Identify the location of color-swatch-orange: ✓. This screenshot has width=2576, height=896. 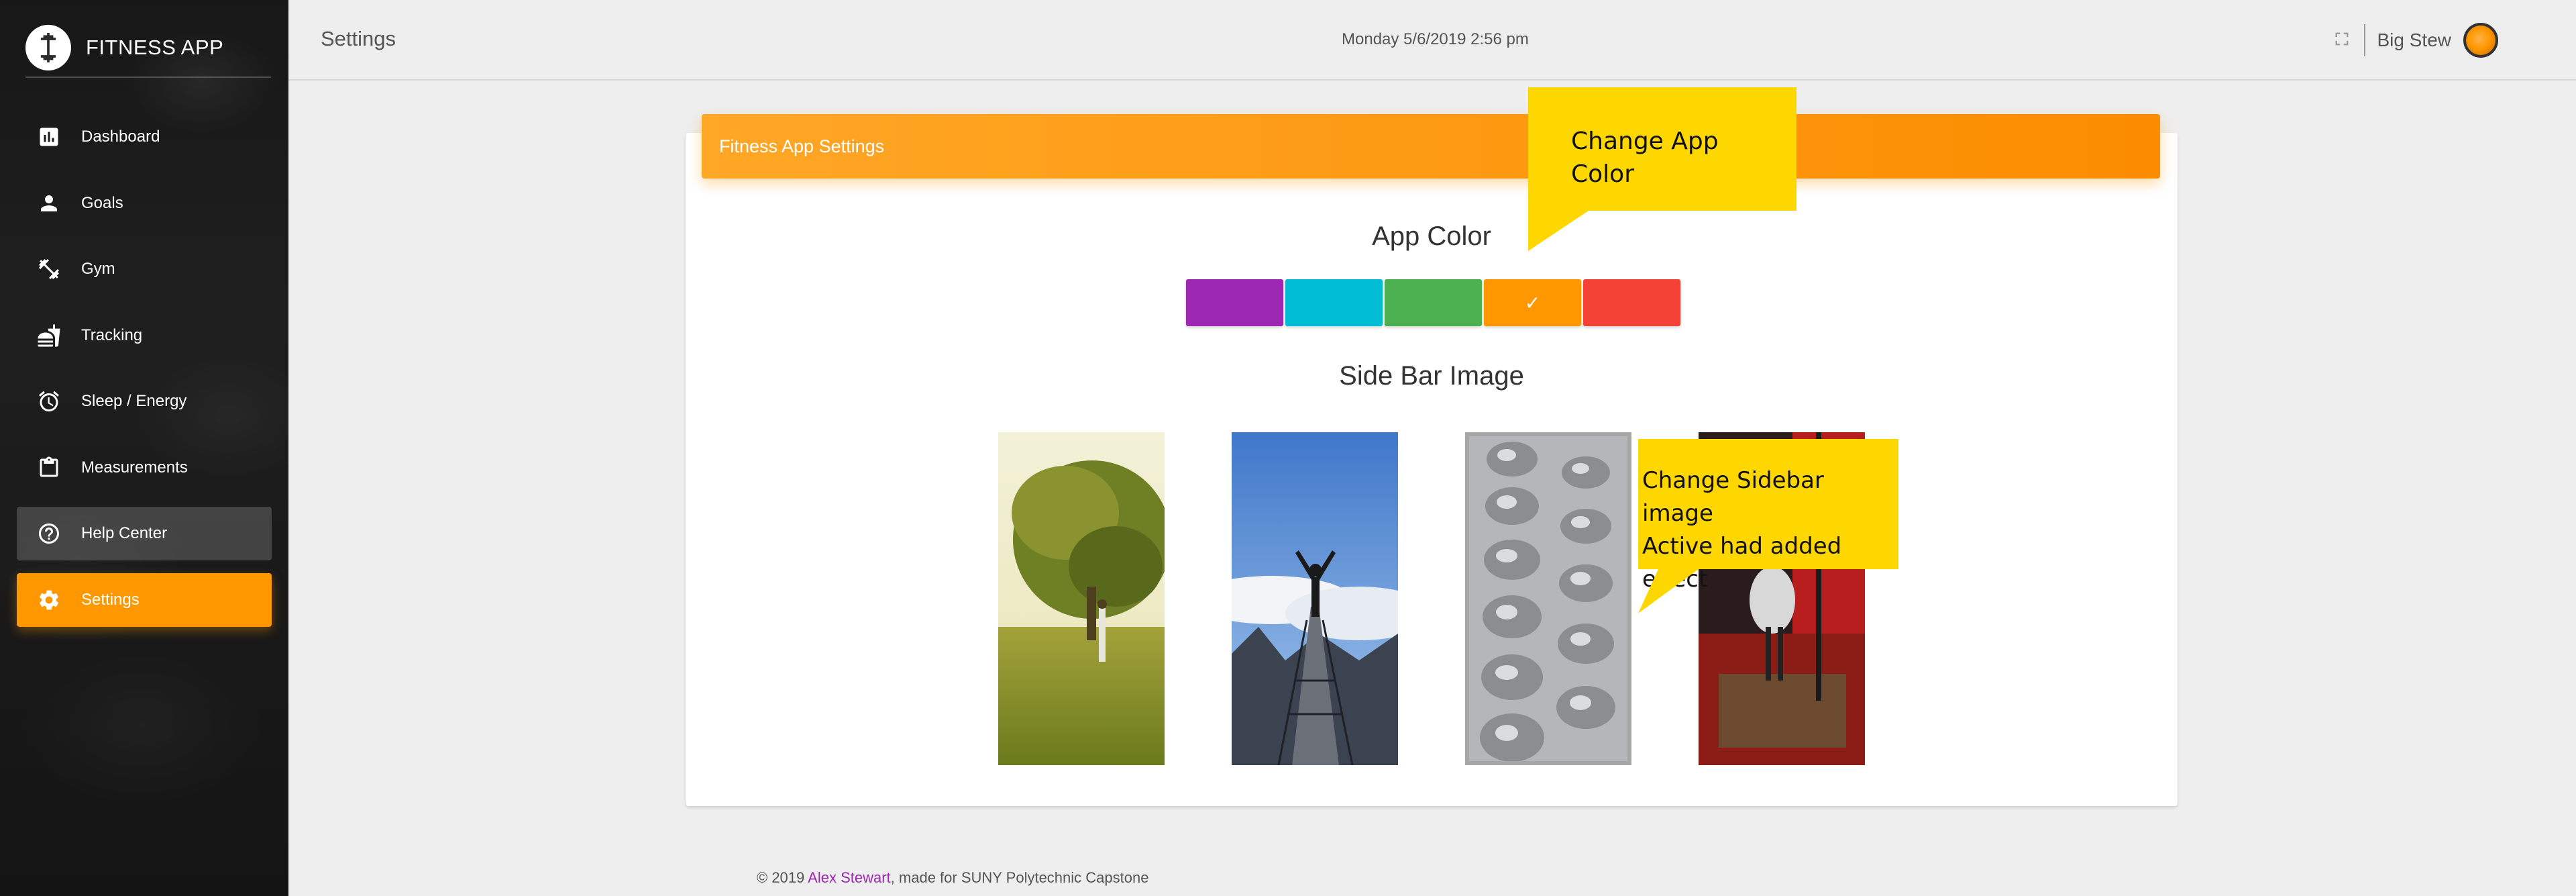
(1532, 302).